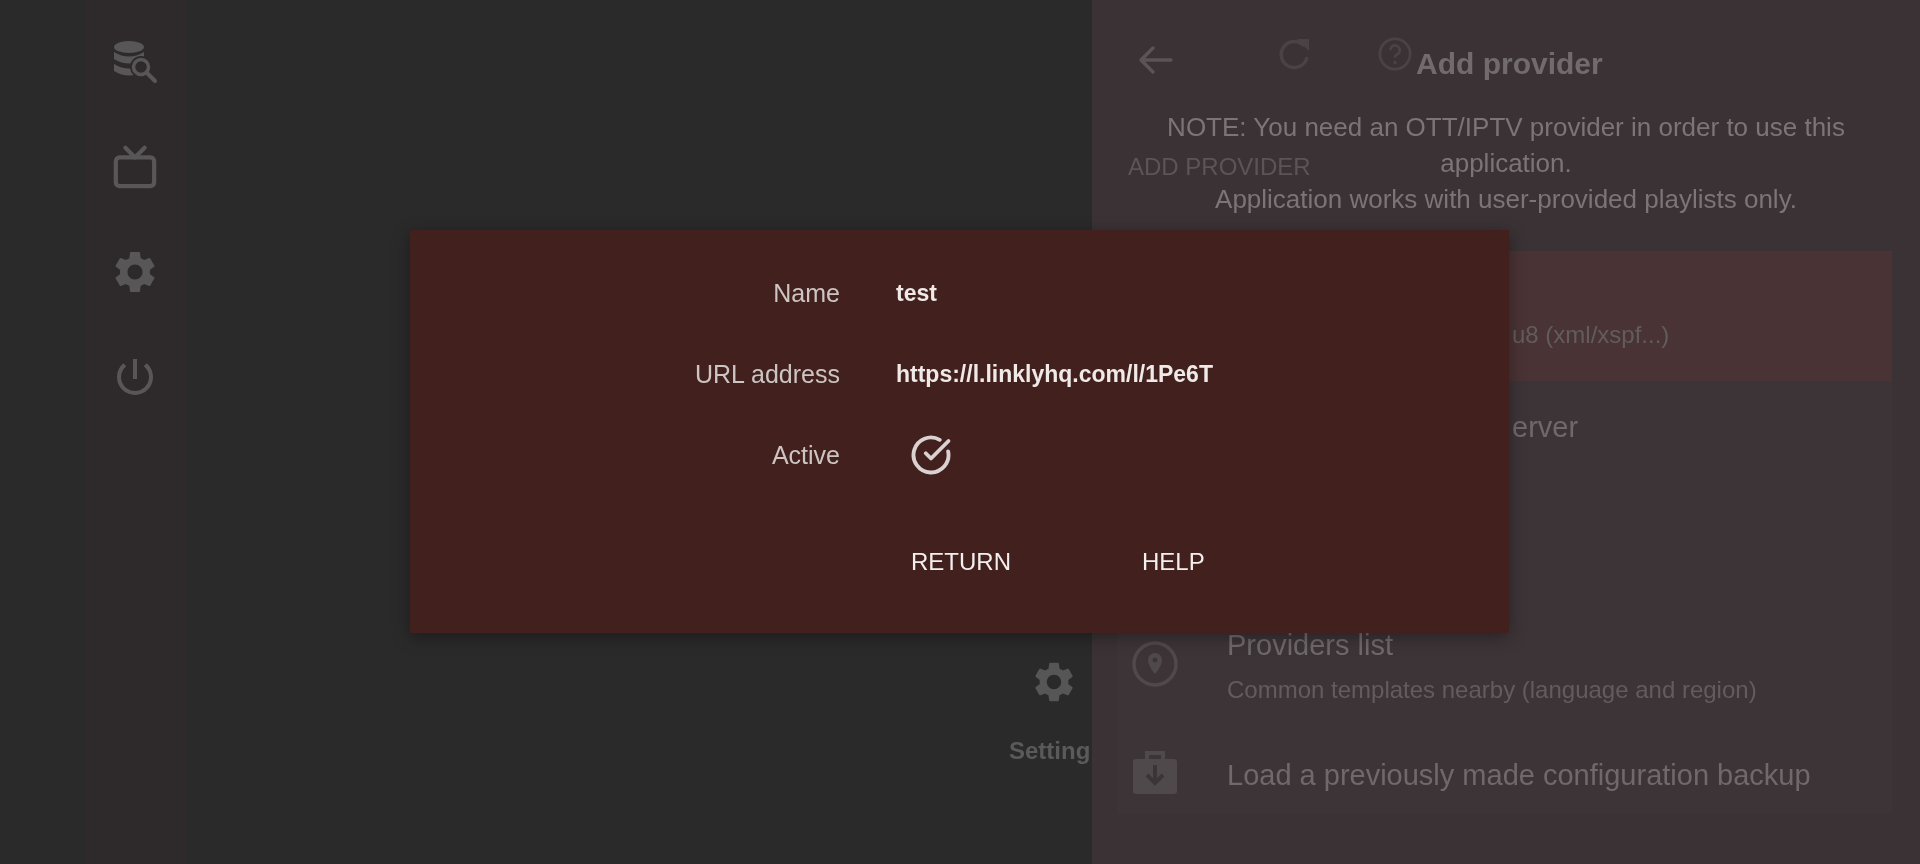 The height and width of the screenshot is (864, 1920). What do you see at coordinates (1509, 64) in the screenshot?
I see `panel-title: Add provider` at bounding box center [1509, 64].